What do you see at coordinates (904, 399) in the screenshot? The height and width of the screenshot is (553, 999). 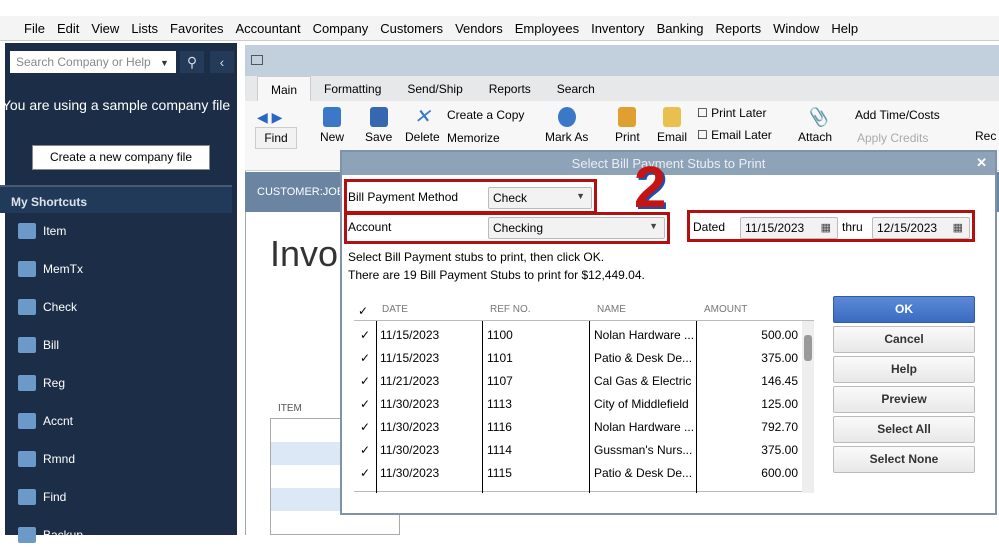 I see `preview-button: Preview` at bounding box center [904, 399].